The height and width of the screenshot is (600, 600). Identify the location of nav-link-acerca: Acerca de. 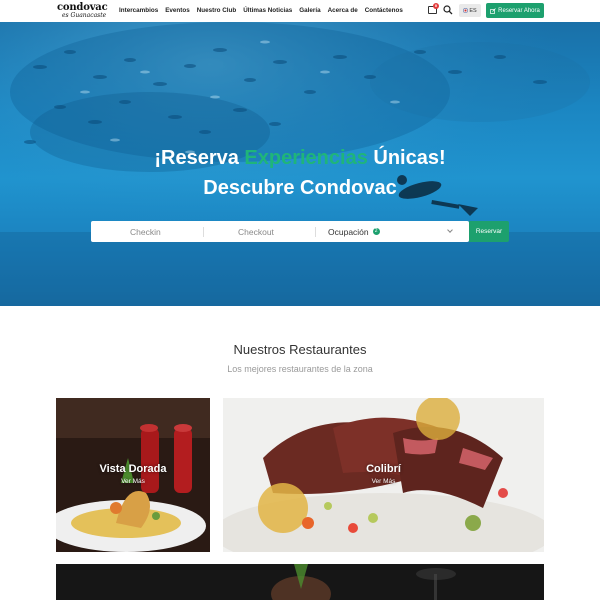
(343, 10).